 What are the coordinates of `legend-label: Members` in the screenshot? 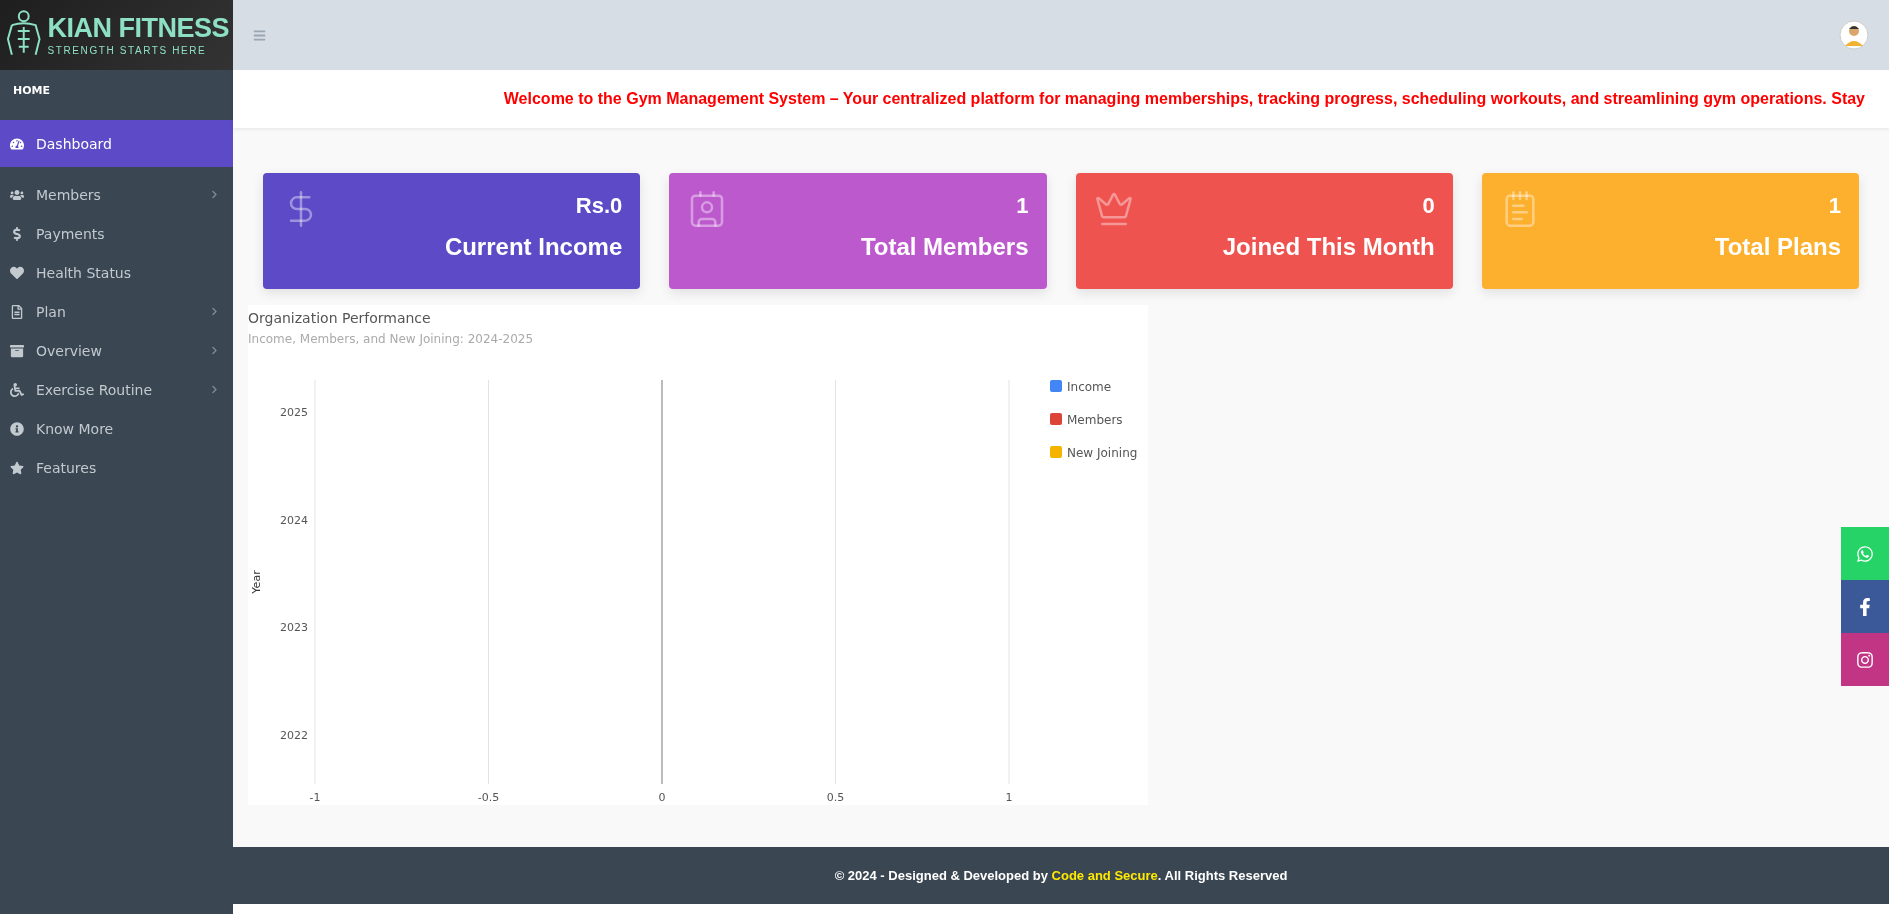 It's located at (1095, 420).